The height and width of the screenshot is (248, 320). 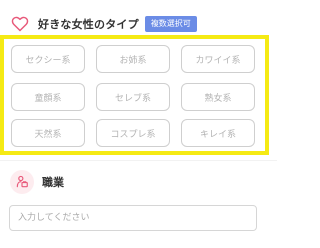 What do you see at coordinates (170, 24) in the screenshot?
I see `multi-select-badge: 複数選択可` at bounding box center [170, 24].